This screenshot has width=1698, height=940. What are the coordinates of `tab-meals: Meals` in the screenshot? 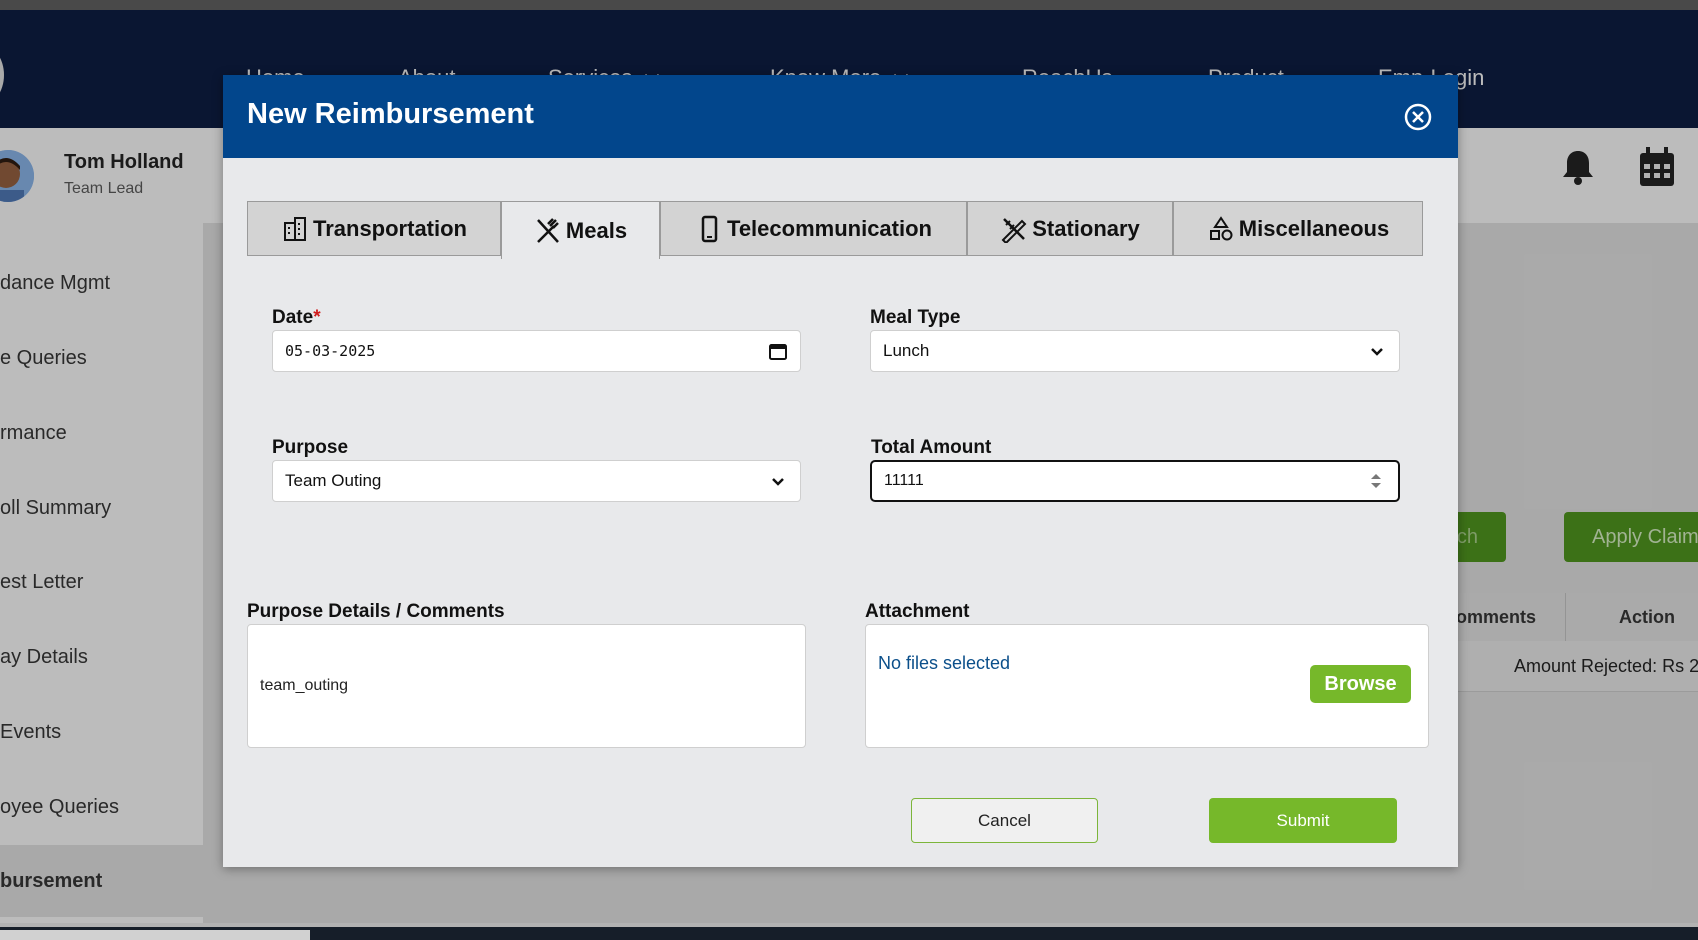 It's located at (580, 230).